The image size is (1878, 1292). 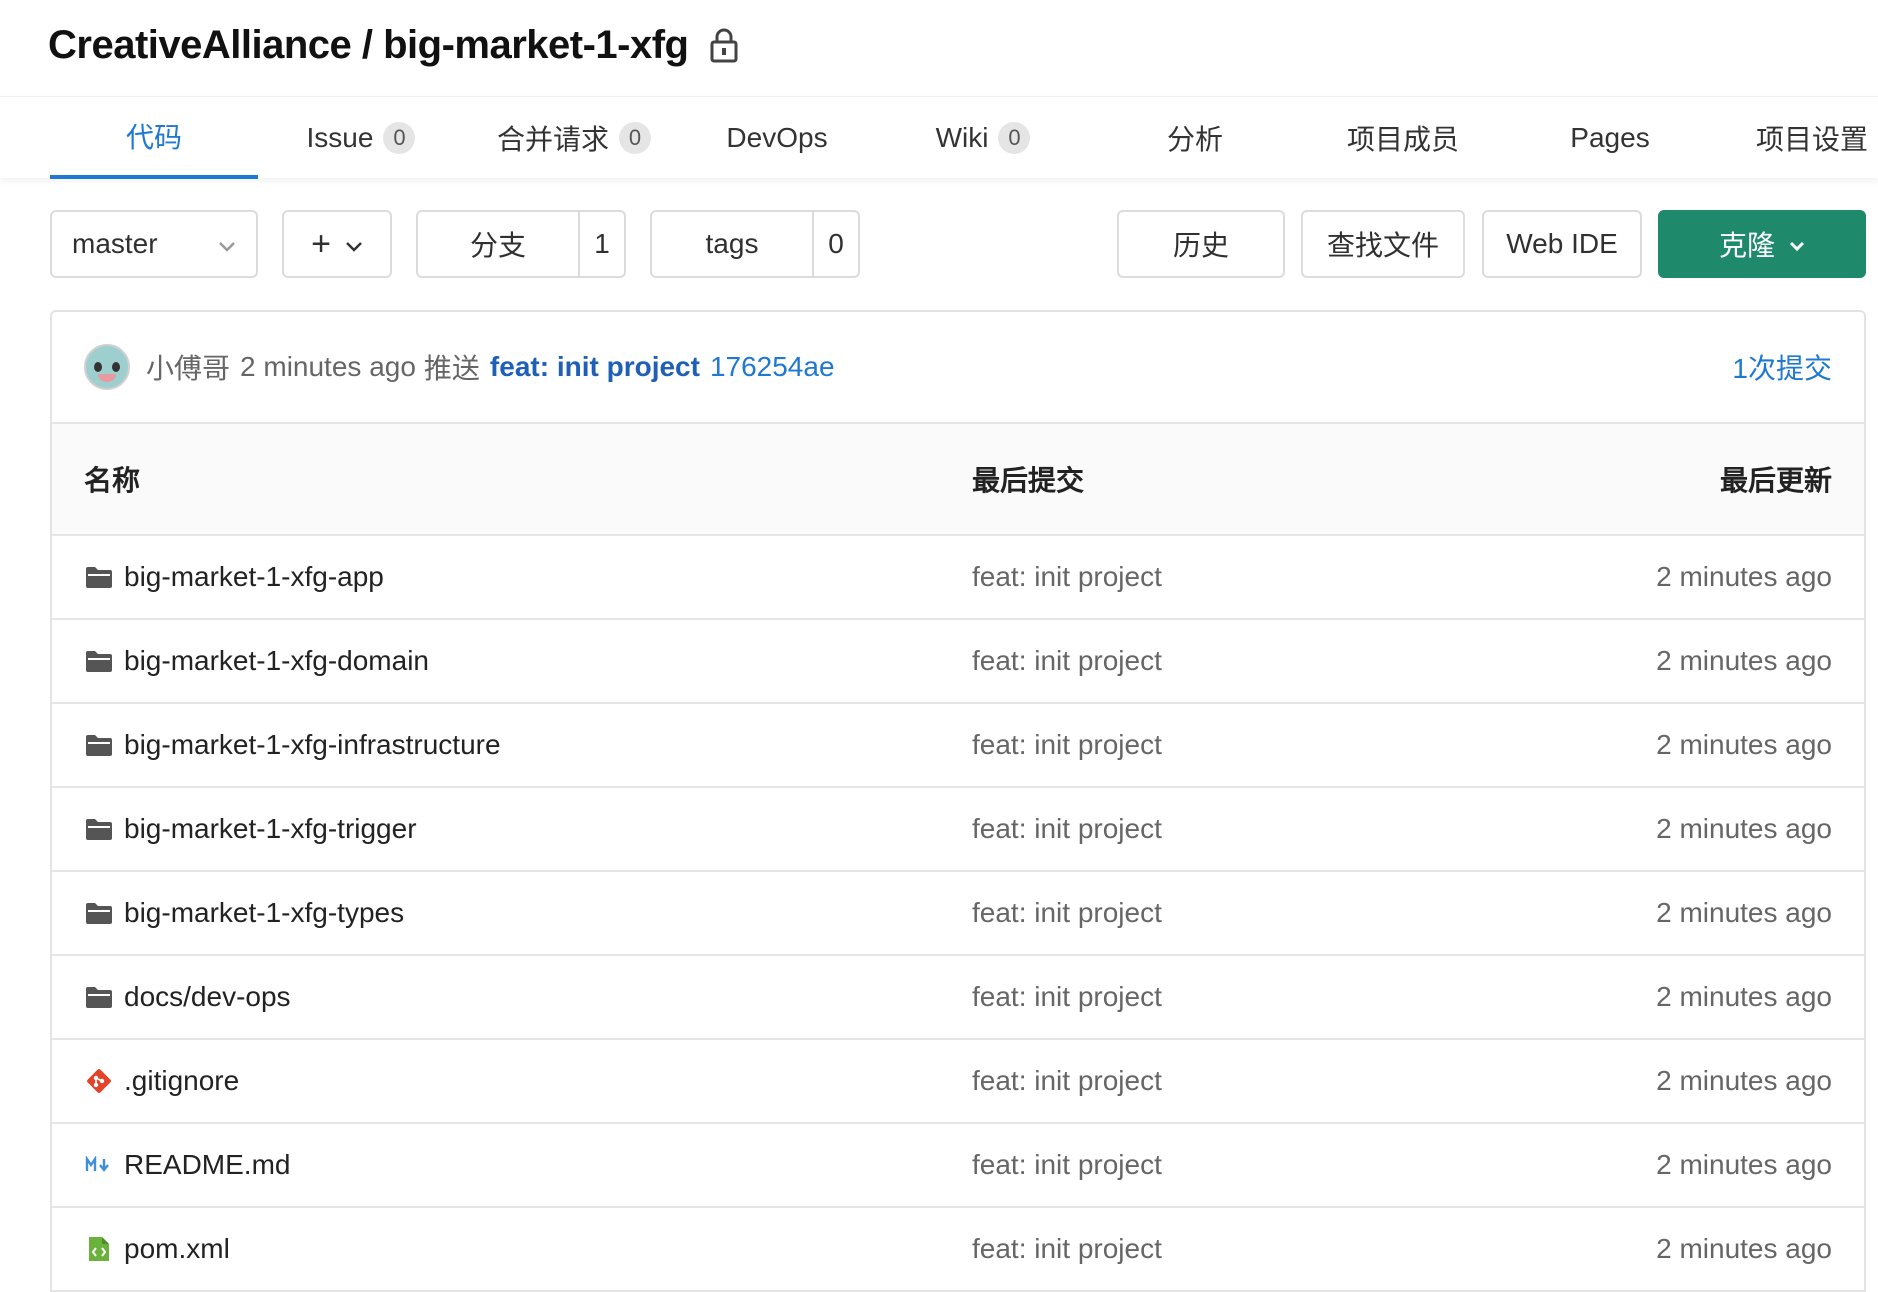 I want to click on issue-count-badge: 0, so click(x=399, y=138).